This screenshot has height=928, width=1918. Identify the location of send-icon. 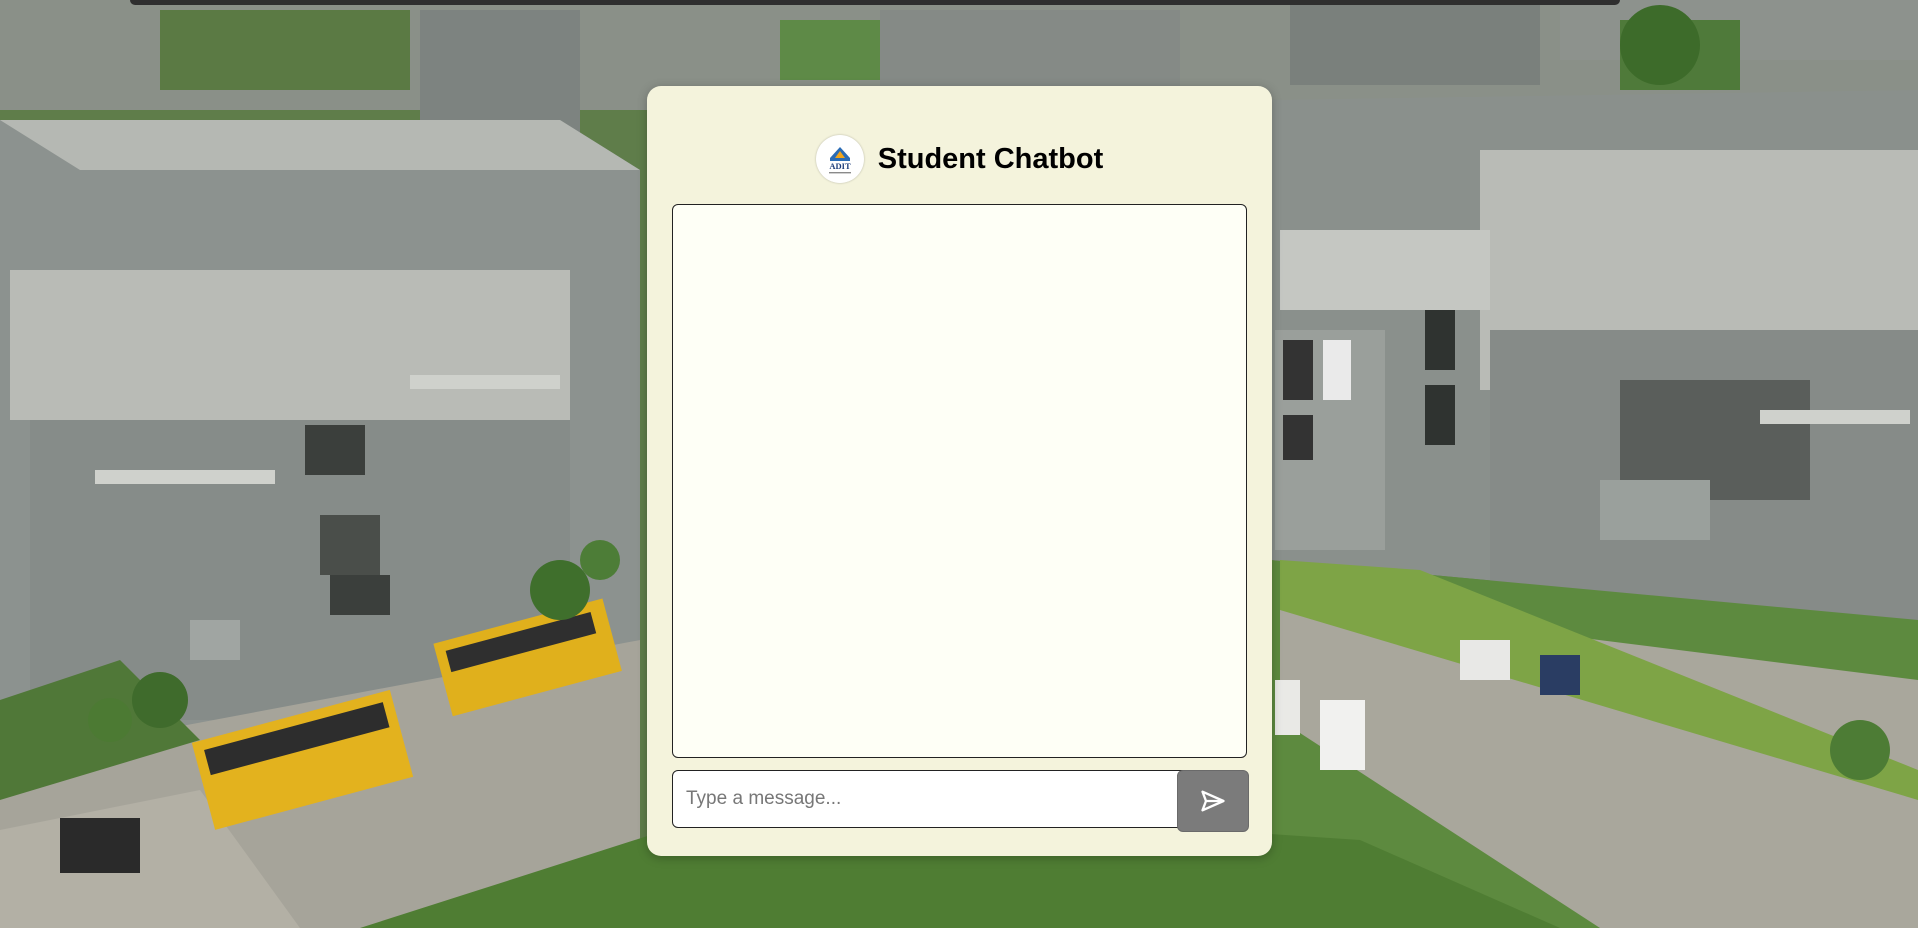
(1213, 801).